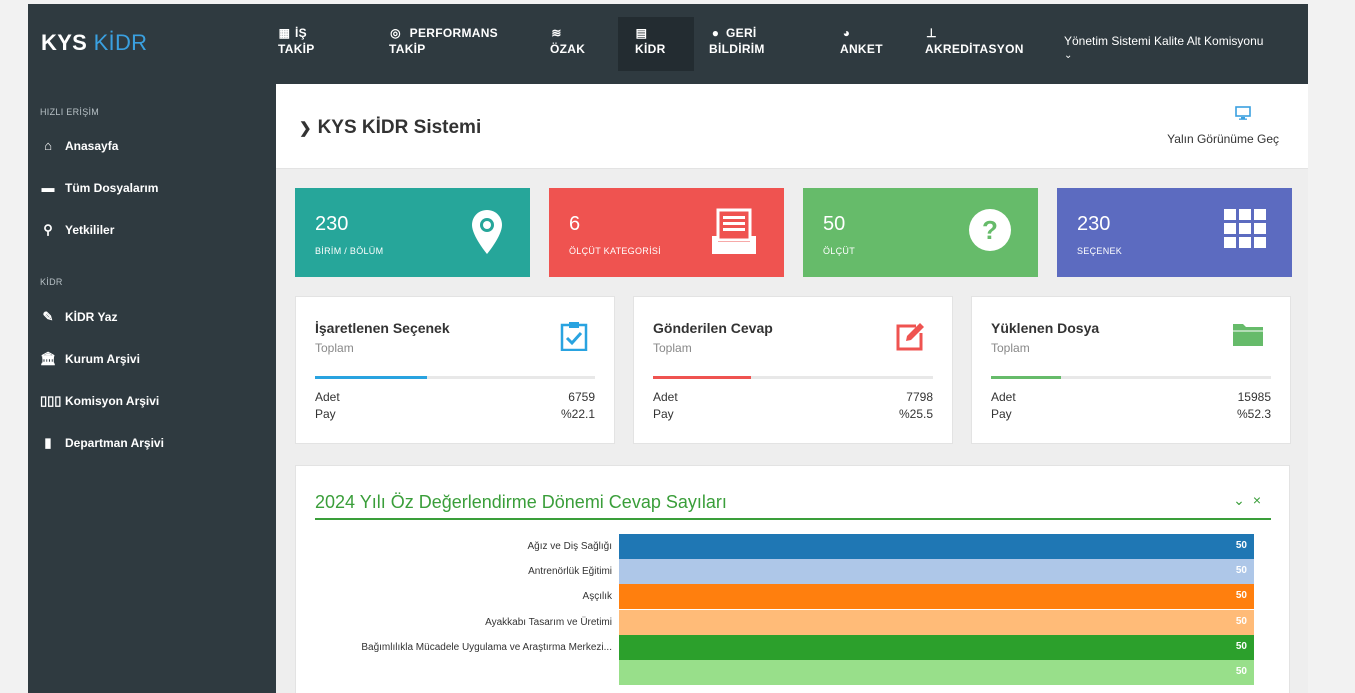 The image size is (1355, 693). What do you see at coordinates (1068, 55) in the screenshot?
I see `chevron-down-icon: ⌄` at bounding box center [1068, 55].